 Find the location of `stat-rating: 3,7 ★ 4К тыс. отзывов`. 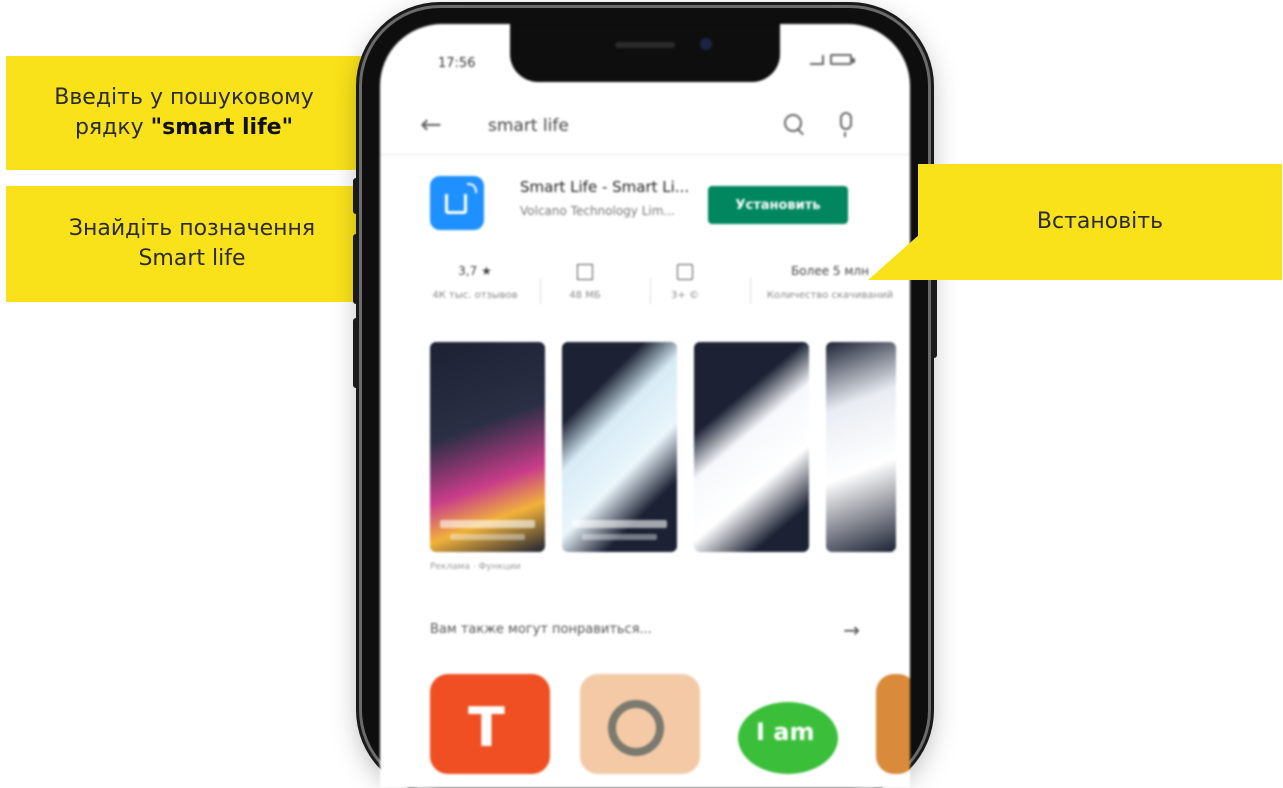

stat-rating: 3,7 ★ 4К тыс. отзывов is located at coordinates (475, 282).